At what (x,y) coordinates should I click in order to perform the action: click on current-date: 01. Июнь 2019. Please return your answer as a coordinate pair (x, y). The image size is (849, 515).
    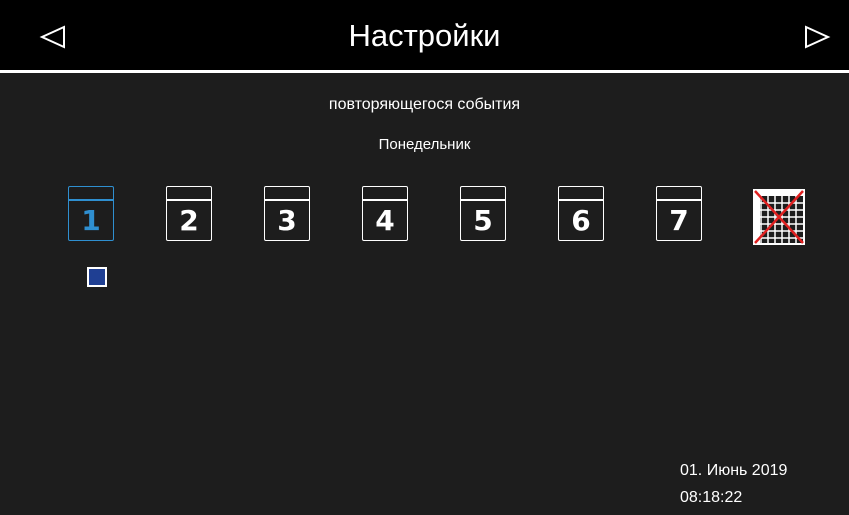
    Looking at the image, I should click on (734, 470).